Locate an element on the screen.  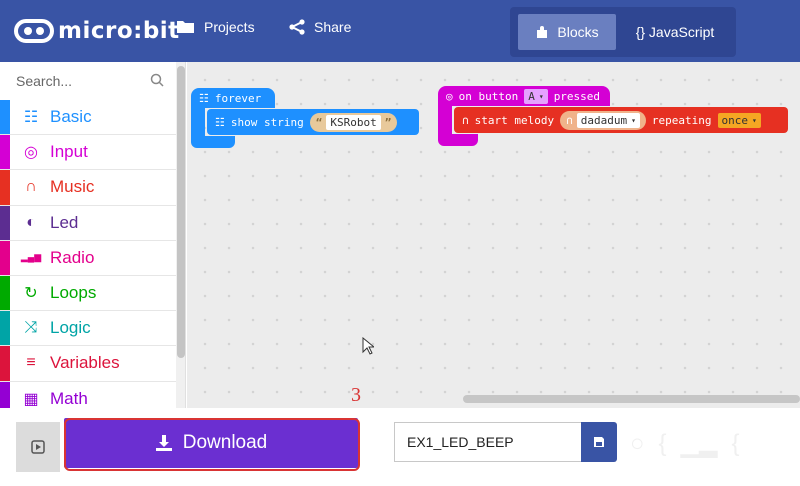
toolbox-item-math: ▦ Math is located at coordinates (88, 394).